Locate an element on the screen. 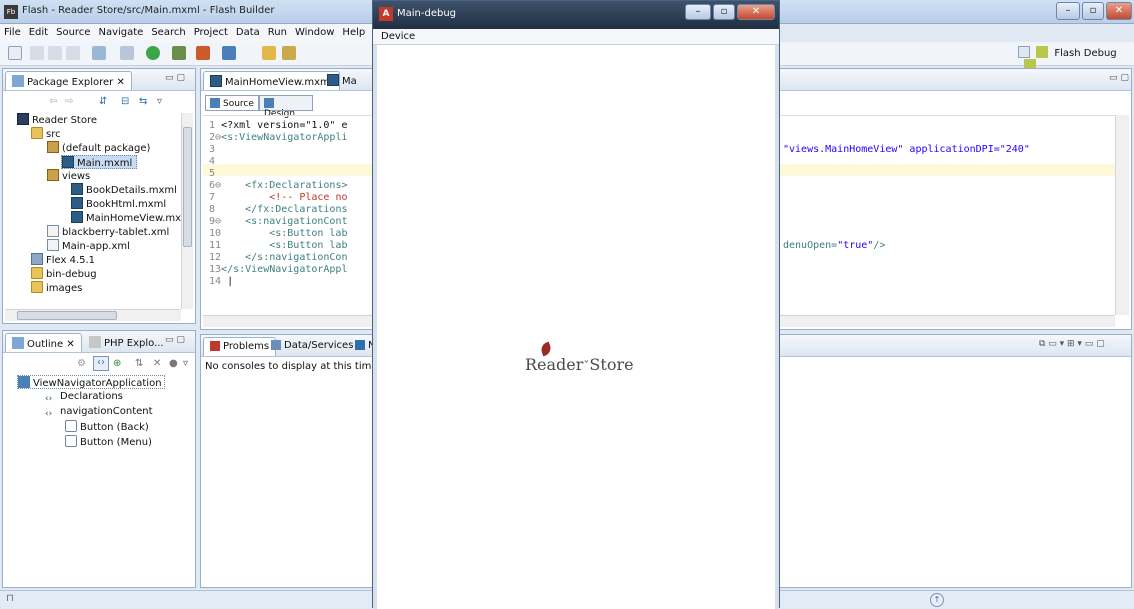 The image size is (1134, 609). tree-item-bookhtml: BookHtml.mxml is located at coordinates (118, 204).